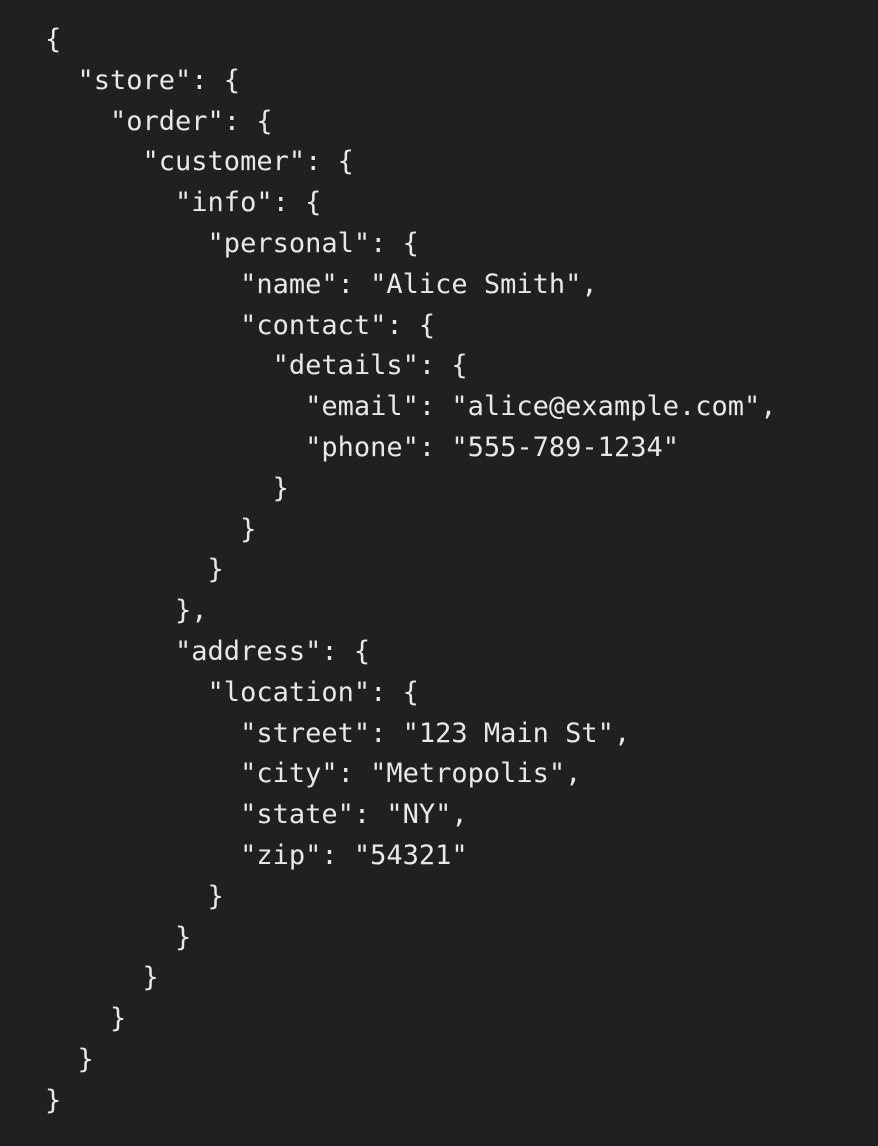 This screenshot has height=1146, width=878. Describe the element at coordinates (256, 815) in the screenshot. I see `code-line: "state": "NY",` at that location.